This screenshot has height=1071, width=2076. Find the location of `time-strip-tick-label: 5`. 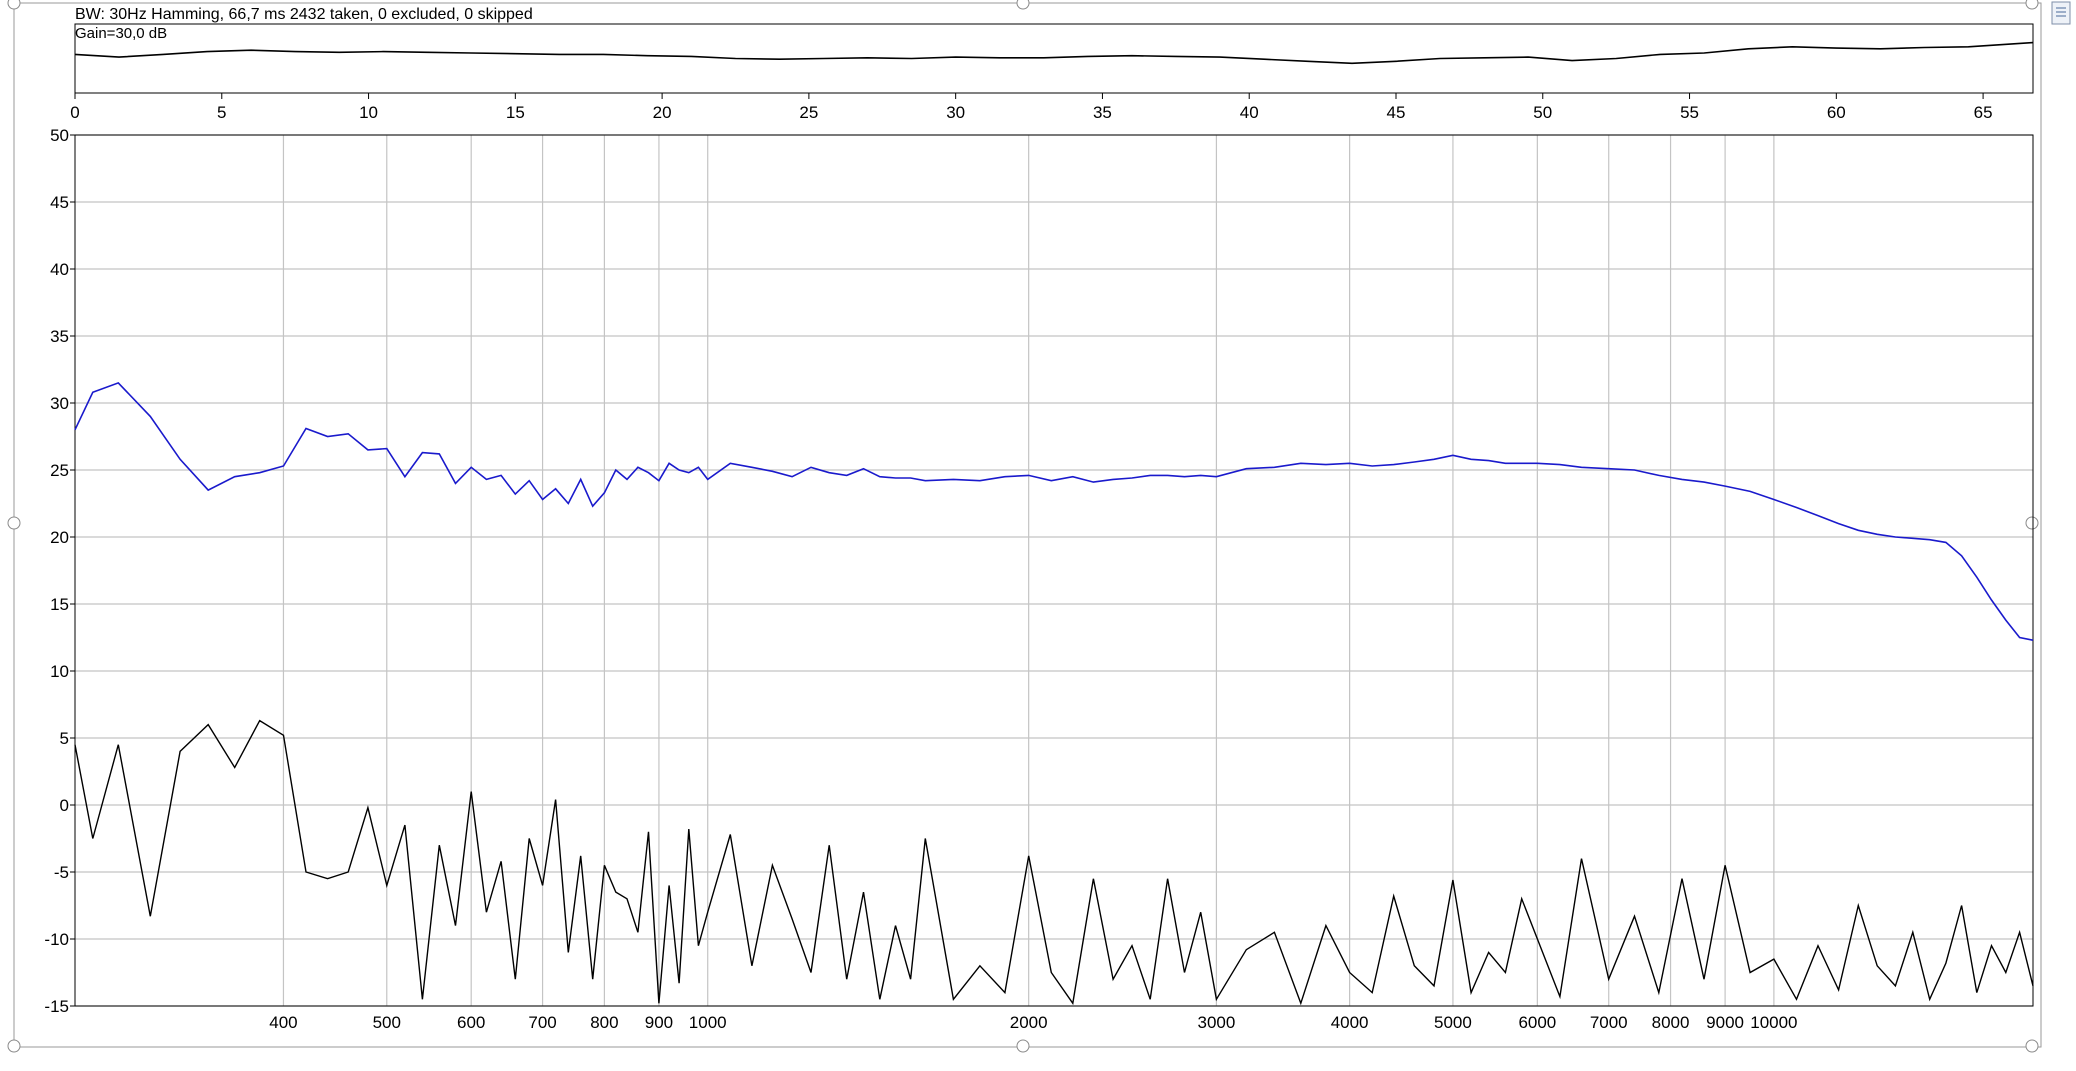

time-strip-tick-label: 5 is located at coordinates (221, 112).